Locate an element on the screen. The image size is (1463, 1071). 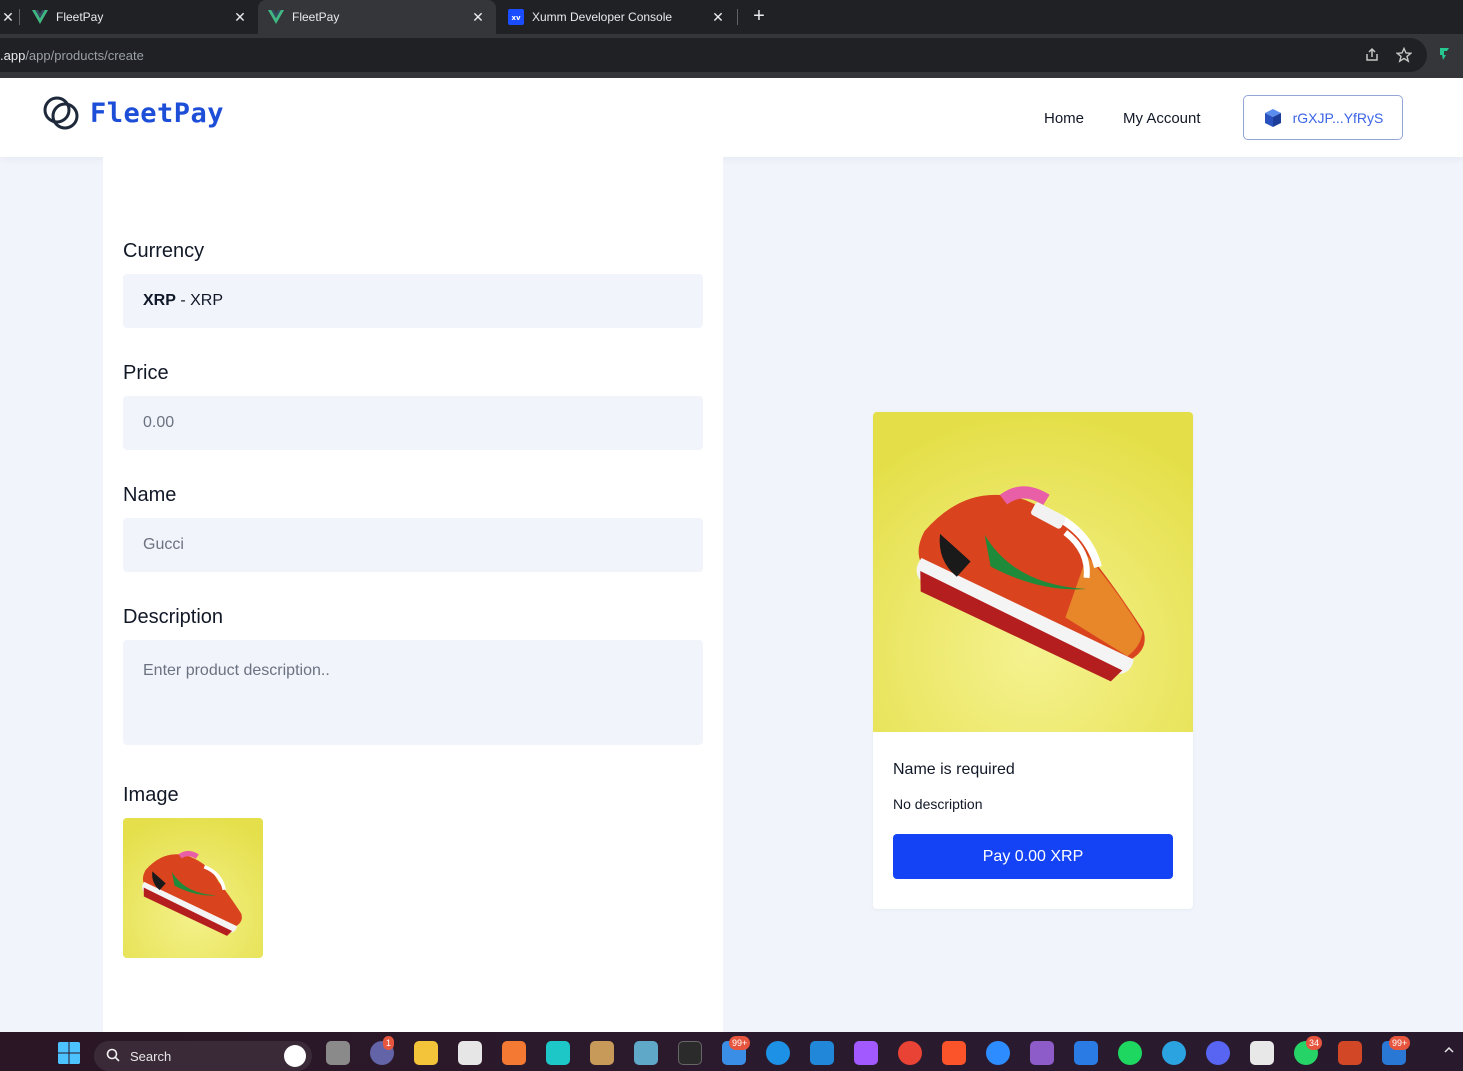
todo-check-icon is located at coordinates (1086, 1053).